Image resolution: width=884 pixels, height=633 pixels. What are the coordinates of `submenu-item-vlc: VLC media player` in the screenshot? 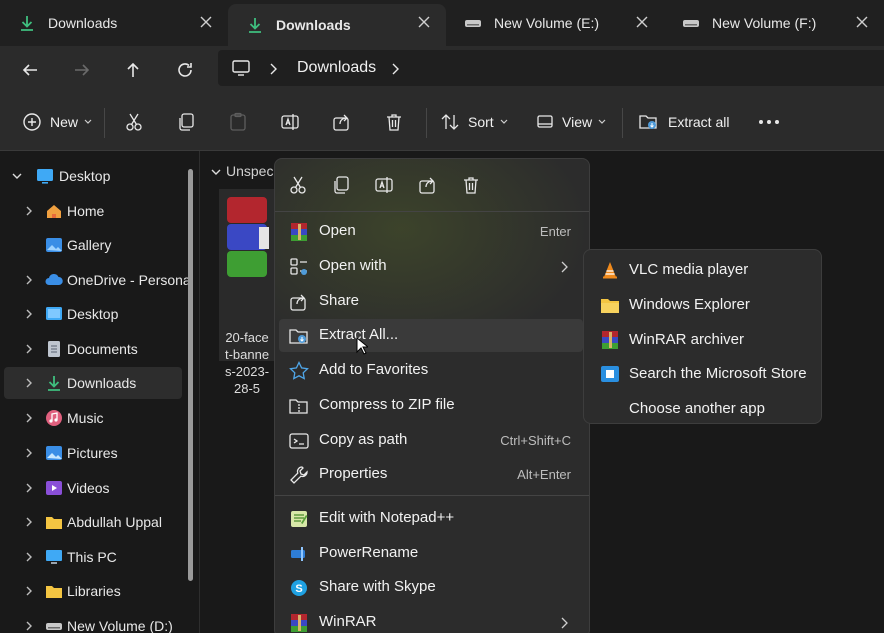 It's located at (702, 269).